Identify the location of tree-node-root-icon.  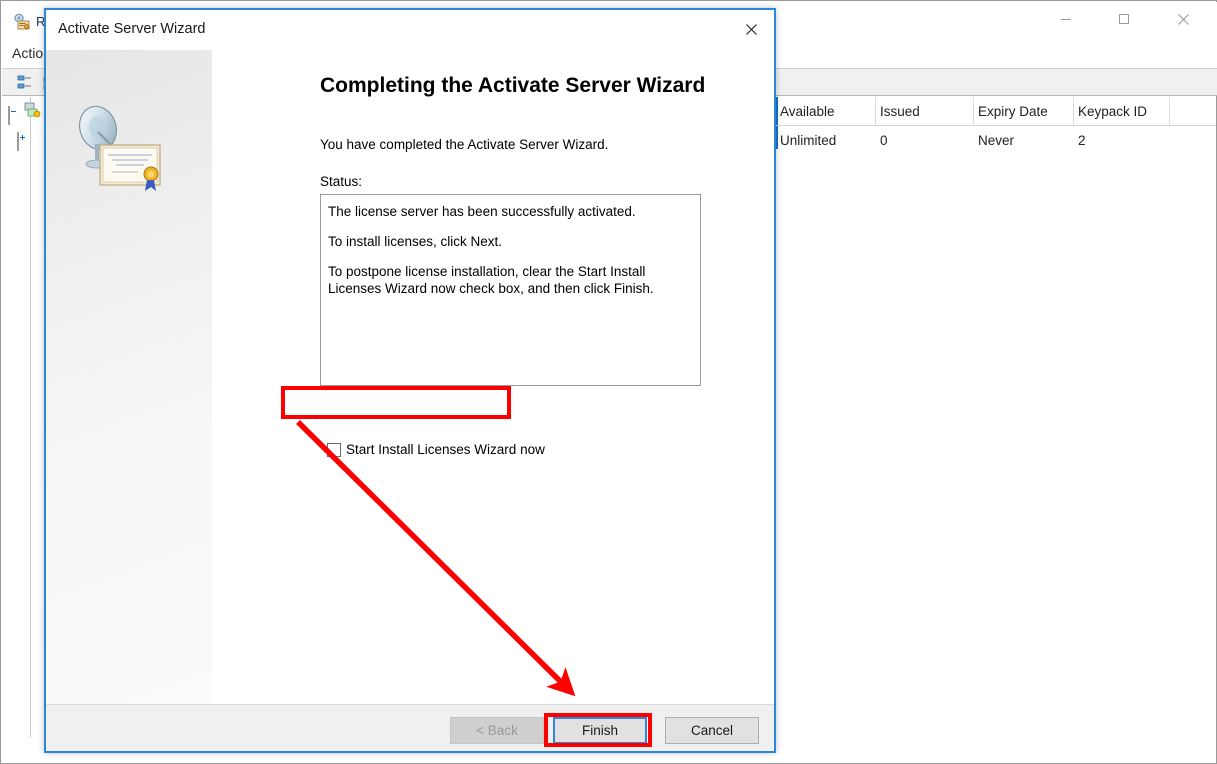
(32, 112).